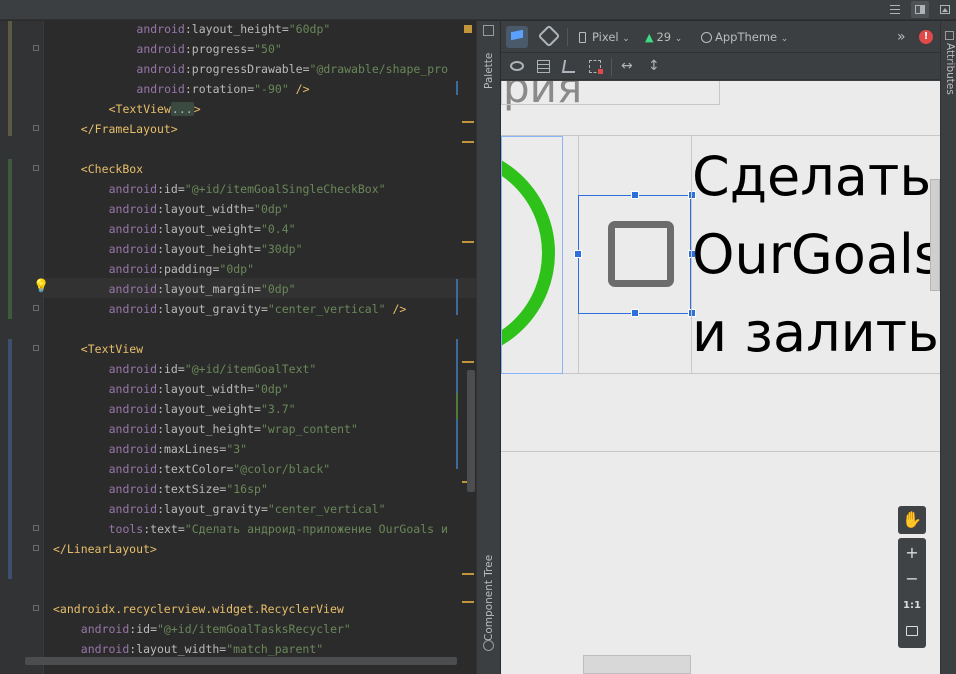  What do you see at coordinates (208, 49) in the screenshot?
I see `code-line: android:progress="50"` at bounding box center [208, 49].